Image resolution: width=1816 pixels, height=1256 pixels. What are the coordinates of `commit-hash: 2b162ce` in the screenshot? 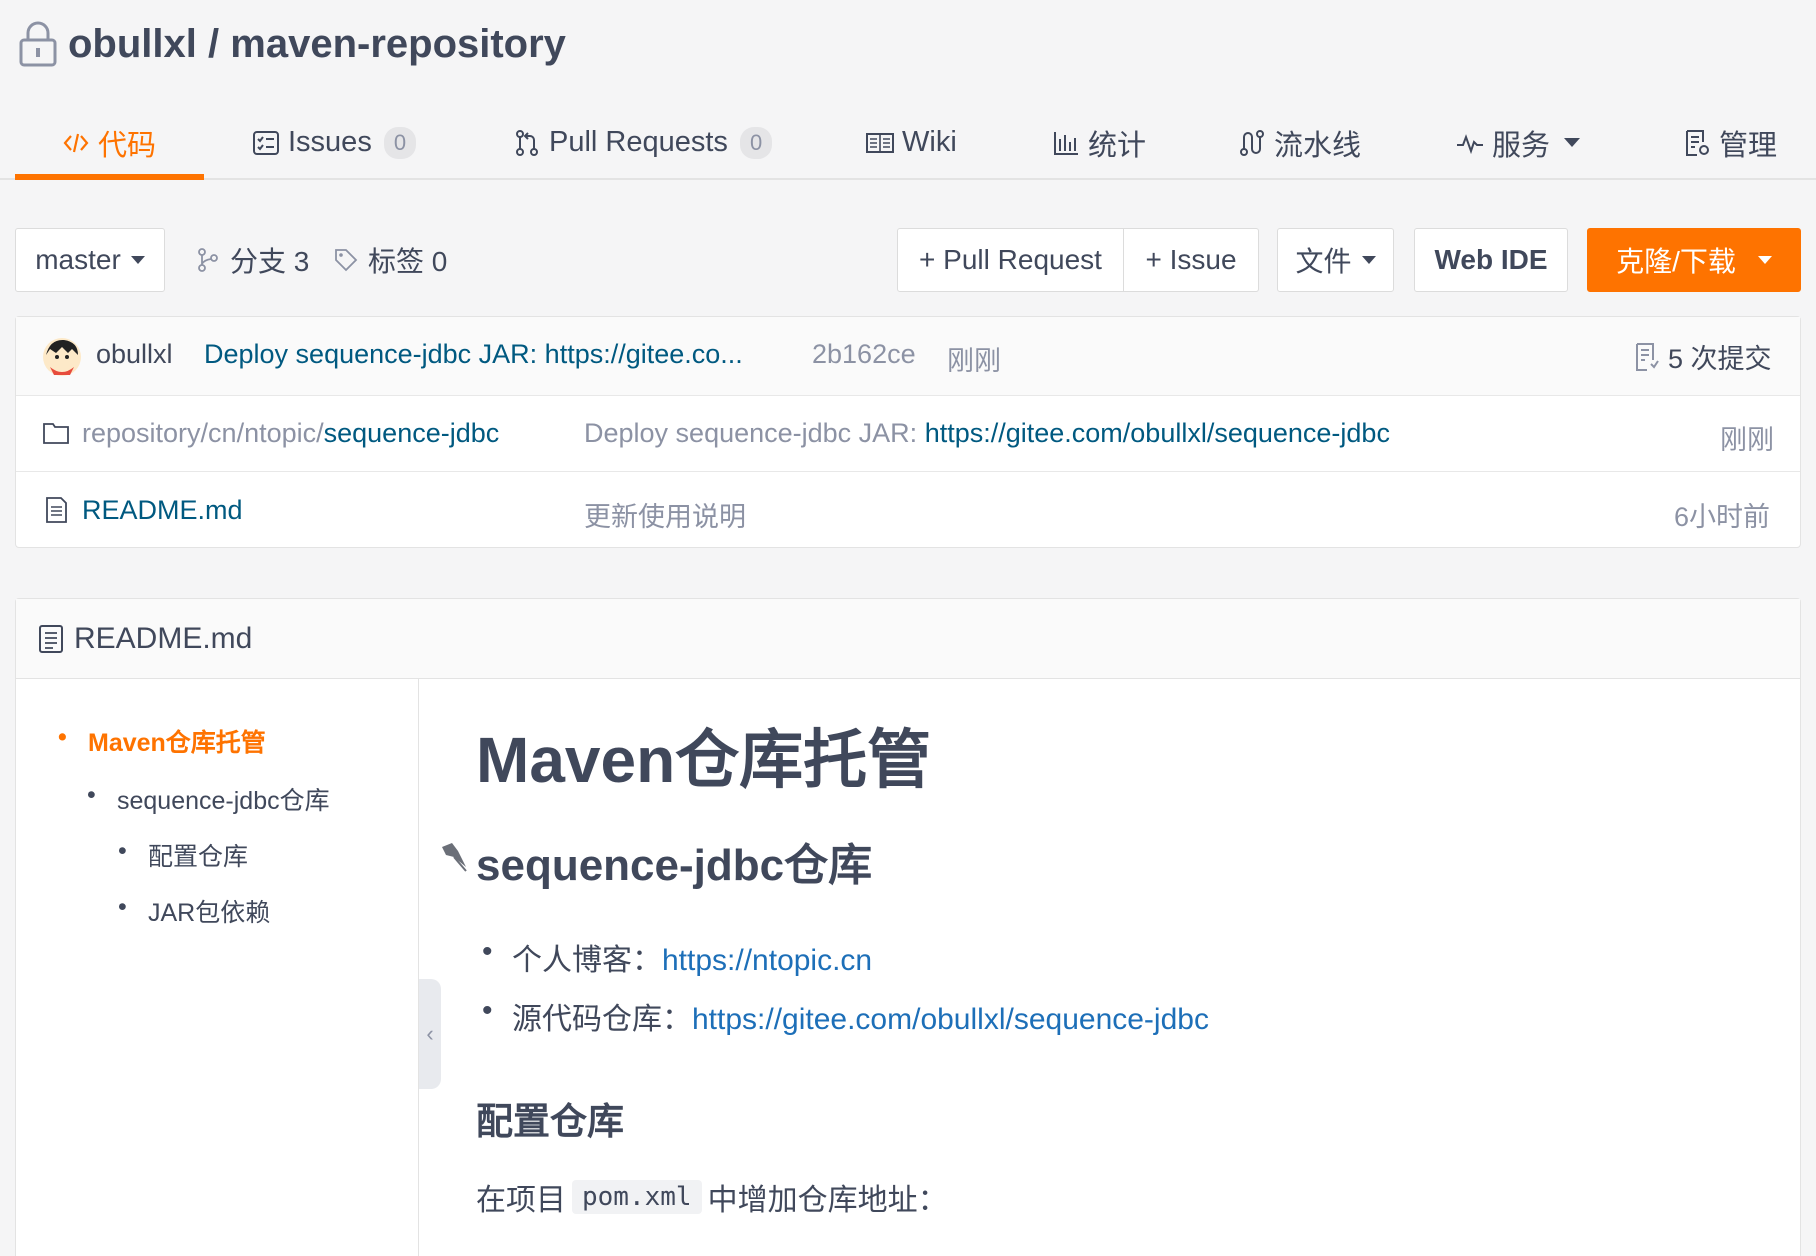 It's located at (864, 354).